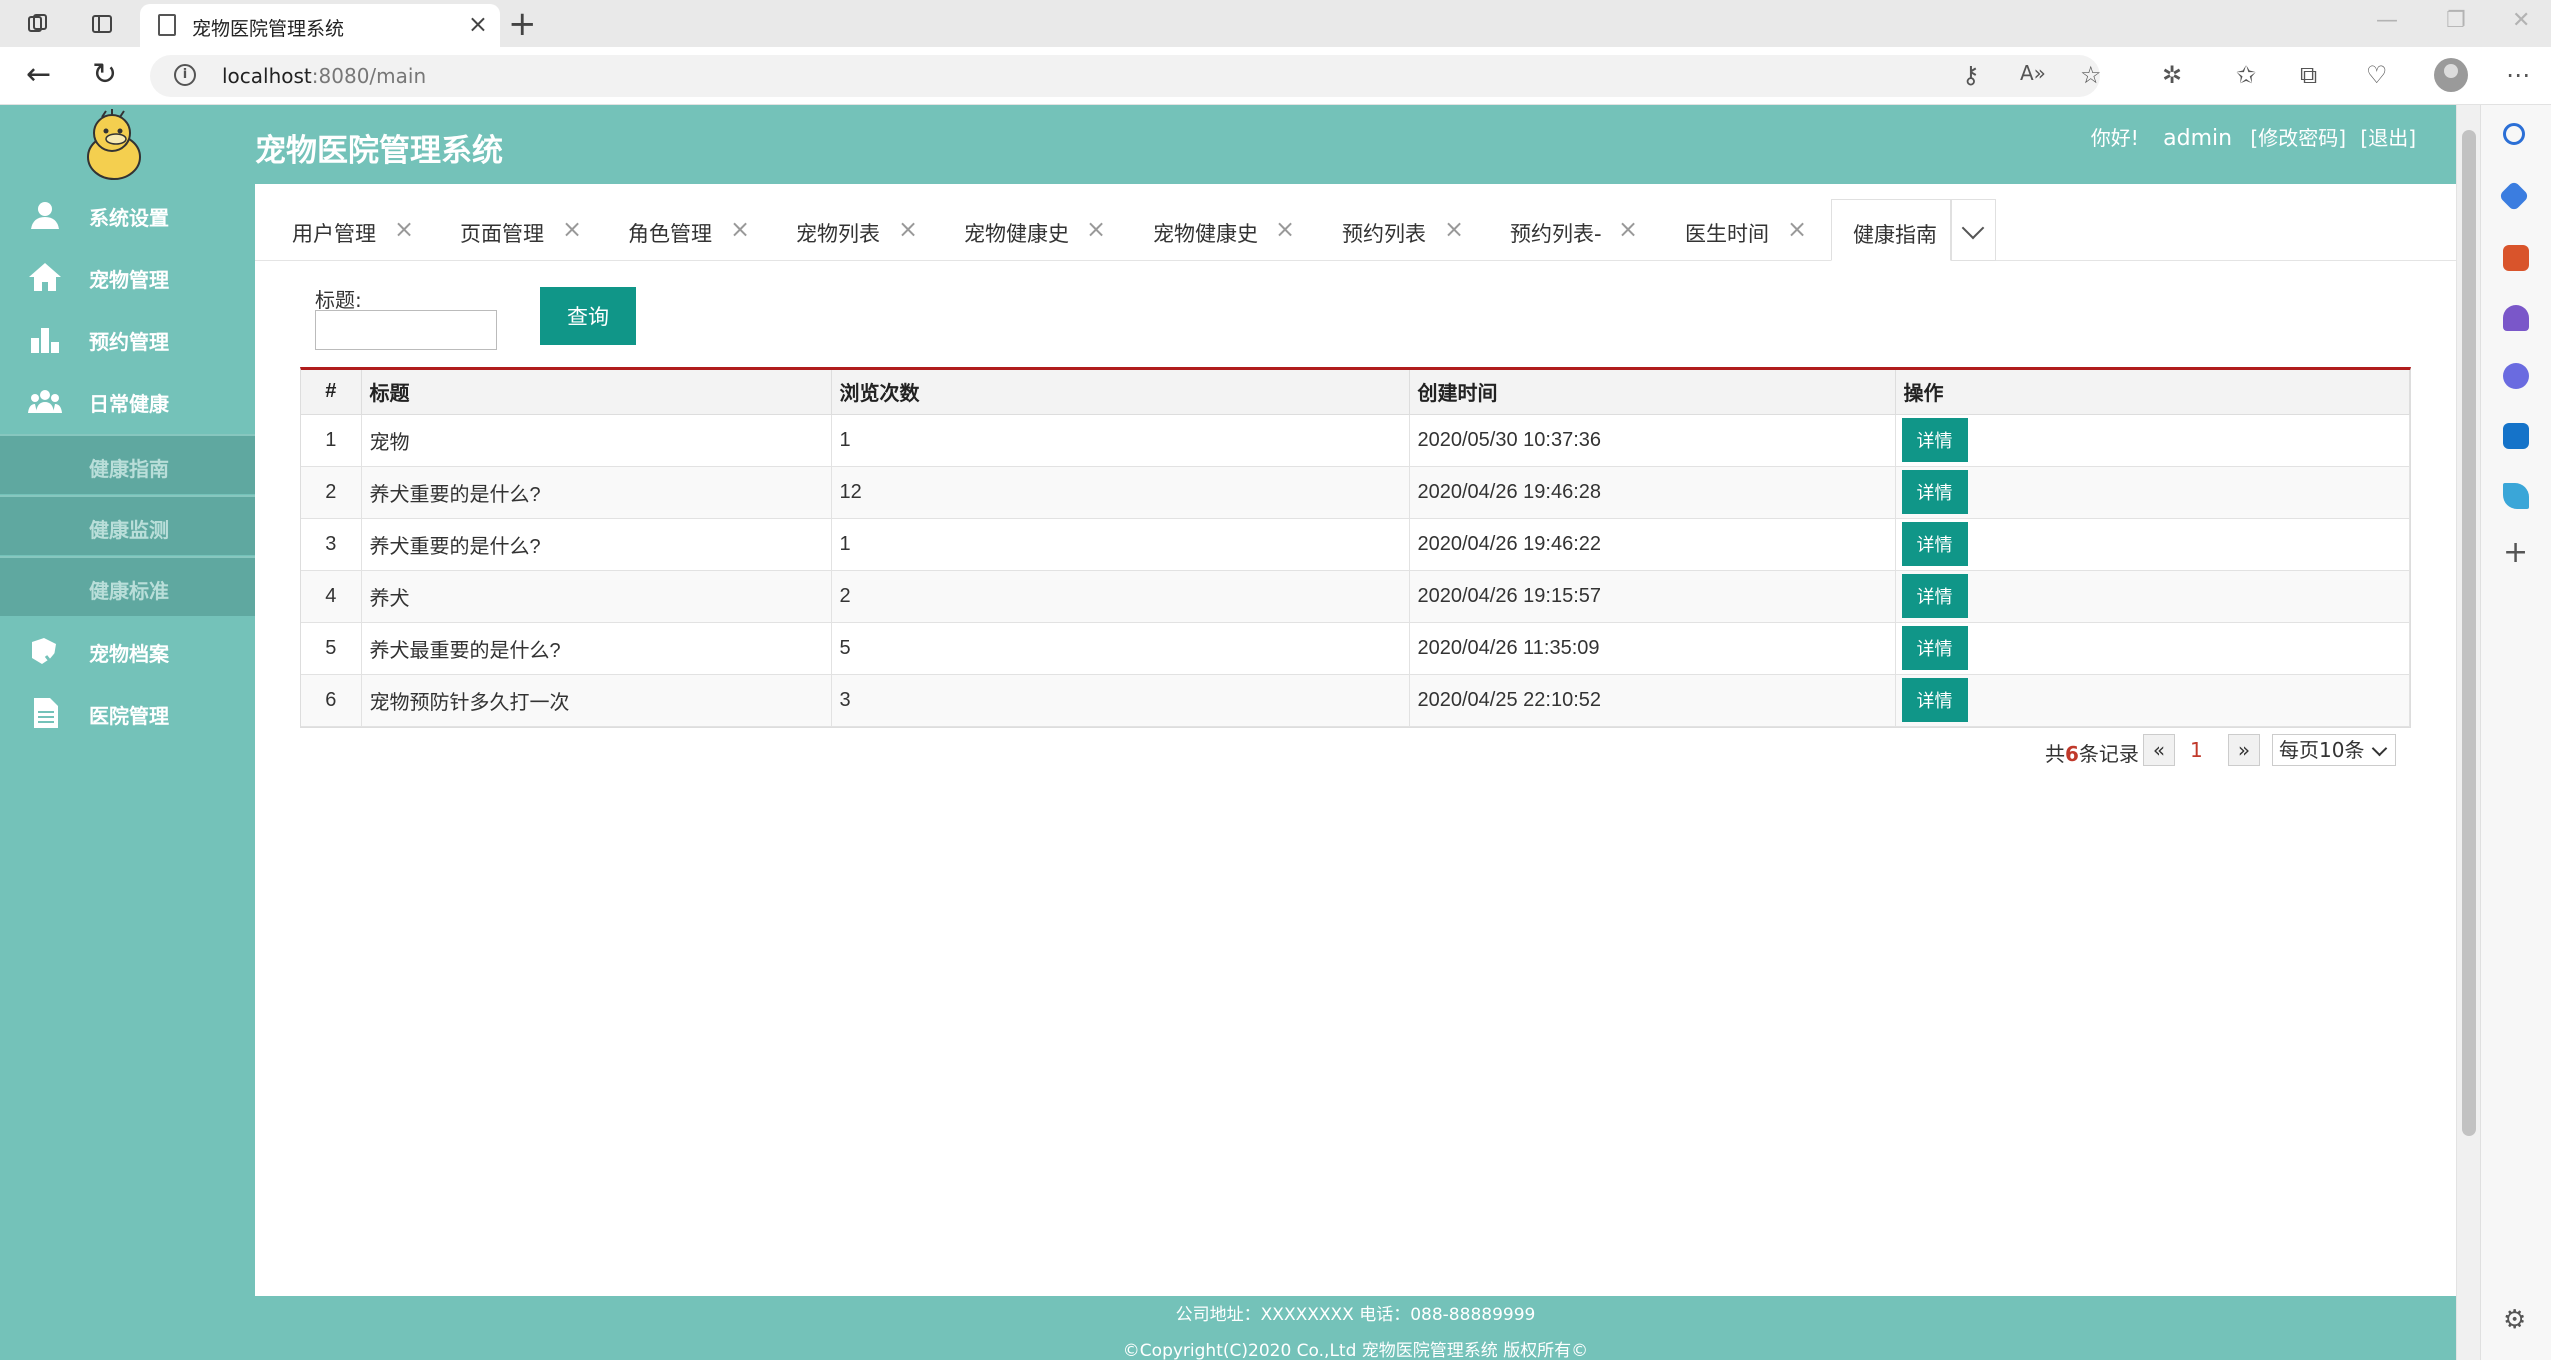 The height and width of the screenshot is (1360, 2551). Describe the element at coordinates (2514, 1320) in the screenshot. I see `settings-gear-icon: ⚙` at that location.